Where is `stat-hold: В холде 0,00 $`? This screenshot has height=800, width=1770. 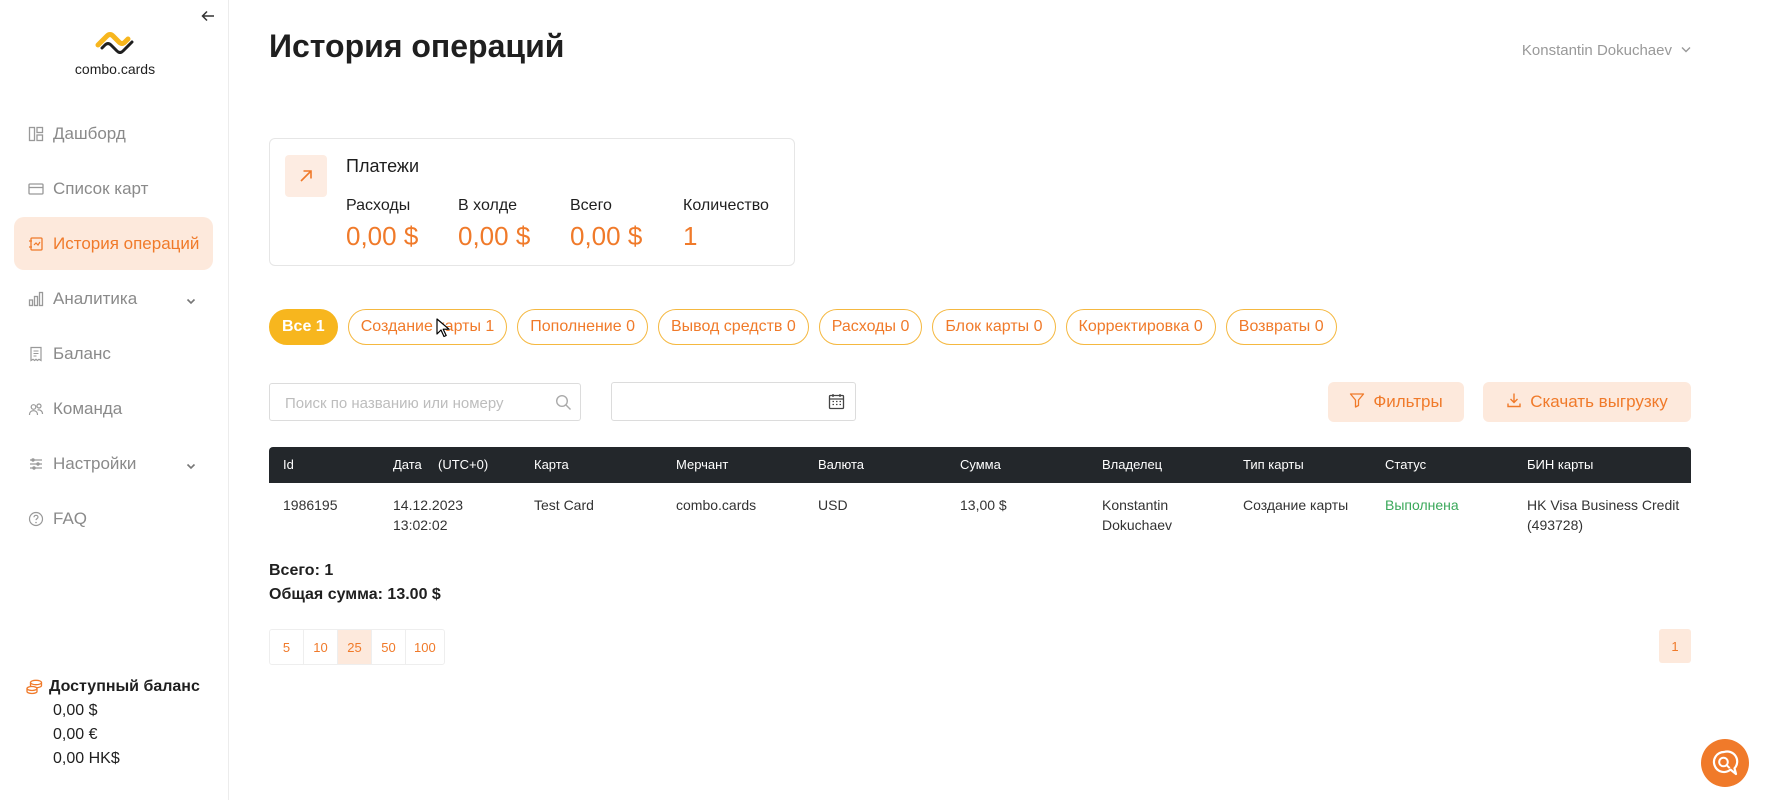 stat-hold: В холде 0,00 $ is located at coordinates (494, 224).